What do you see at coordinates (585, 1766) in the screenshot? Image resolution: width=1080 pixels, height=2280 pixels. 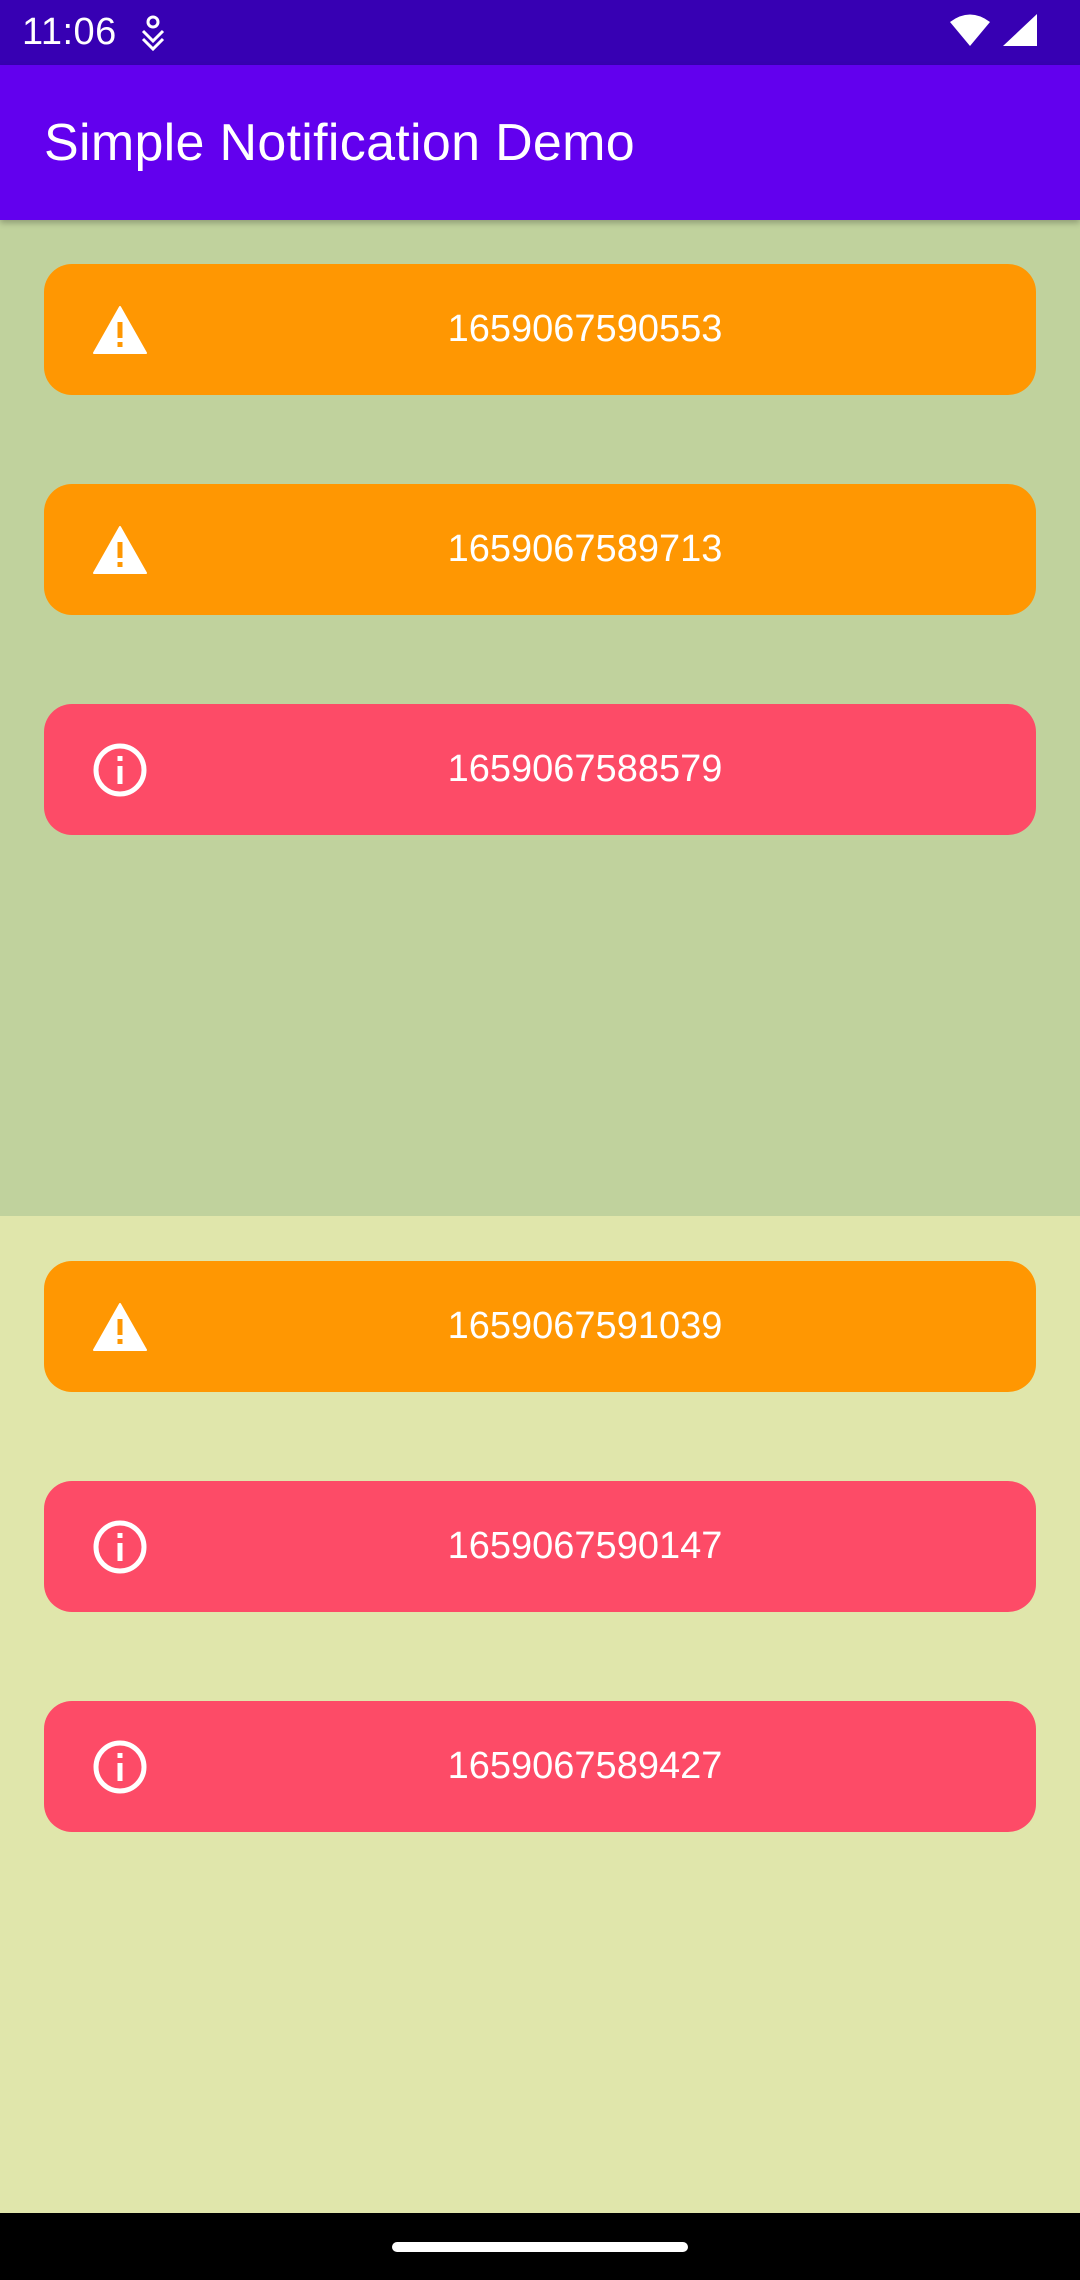 I see `notification-text: 1659067589427` at bounding box center [585, 1766].